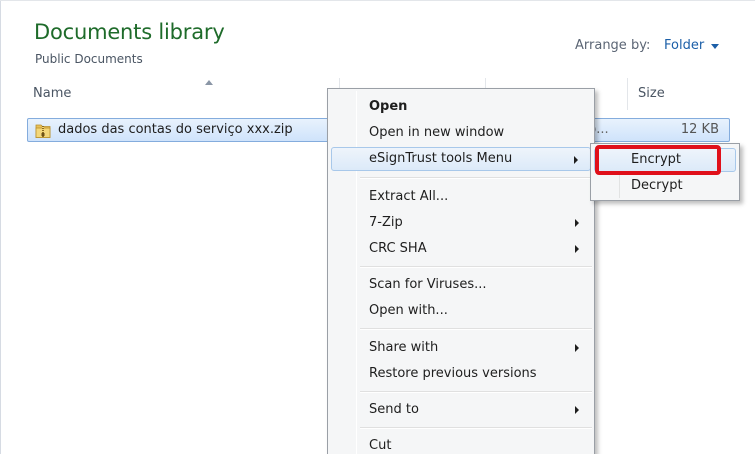 This screenshot has width=755, height=454. What do you see at coordinates (441, 158) in the screenshot?
I see `menu-item-esigntrust-label: eSignTrust tools Menu` at bounding box center [441, 158].